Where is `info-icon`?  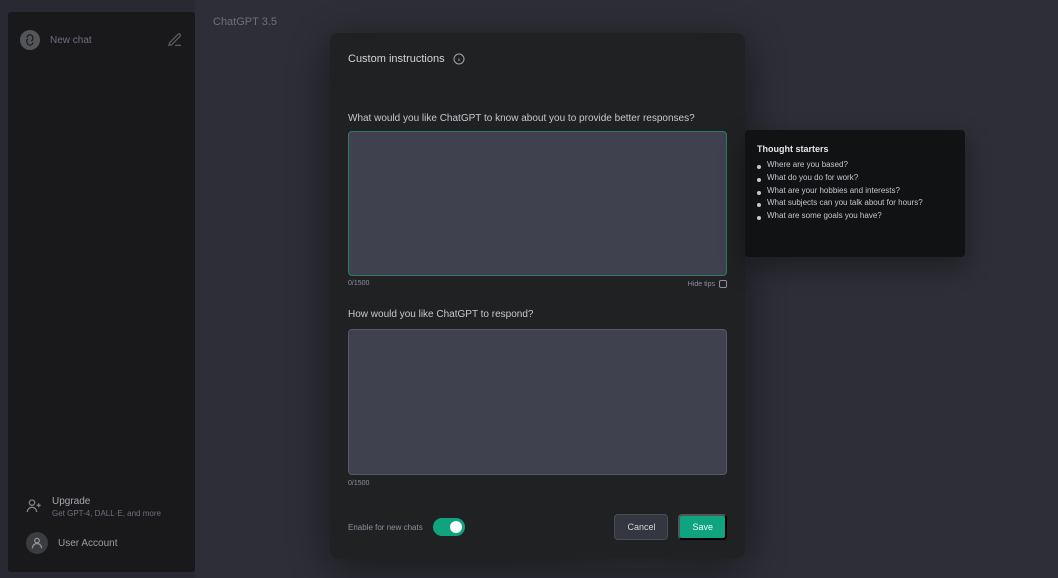 info-icon is located at coordinates (459, 59).